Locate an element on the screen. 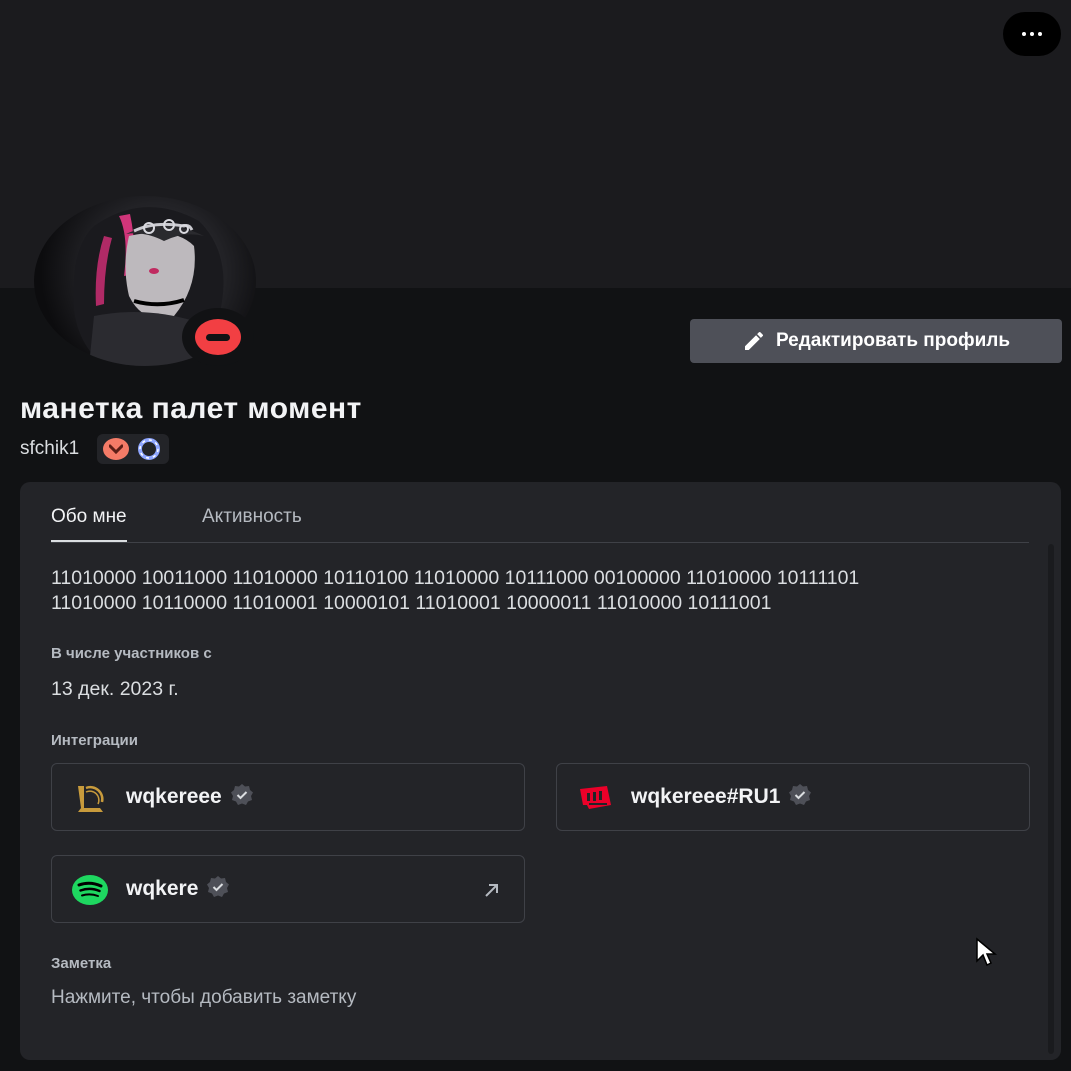  heart-badge-icon is located at coordinates (116, 449).